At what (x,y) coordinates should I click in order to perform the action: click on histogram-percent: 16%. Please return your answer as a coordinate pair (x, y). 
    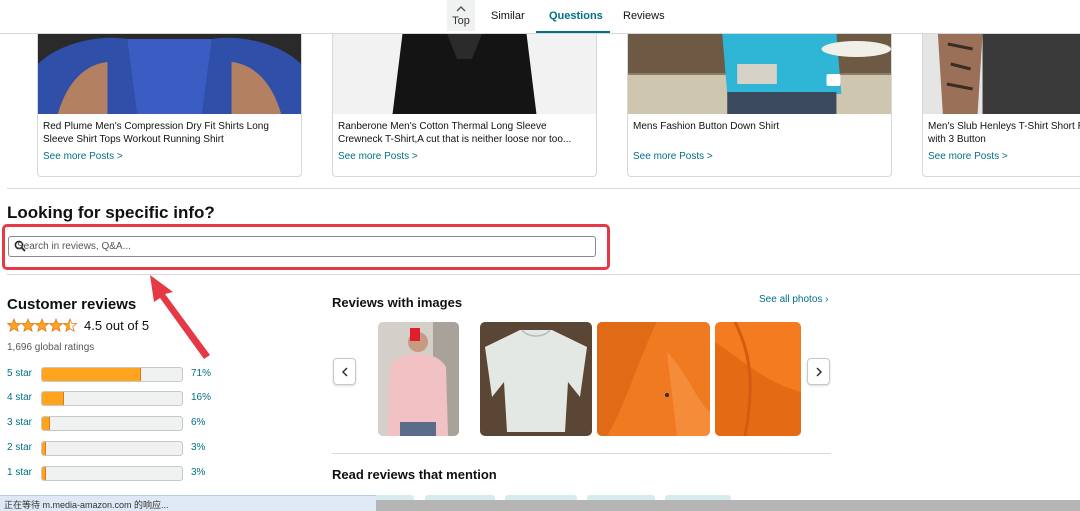
    Looking at the image, I should click on (201, 397).